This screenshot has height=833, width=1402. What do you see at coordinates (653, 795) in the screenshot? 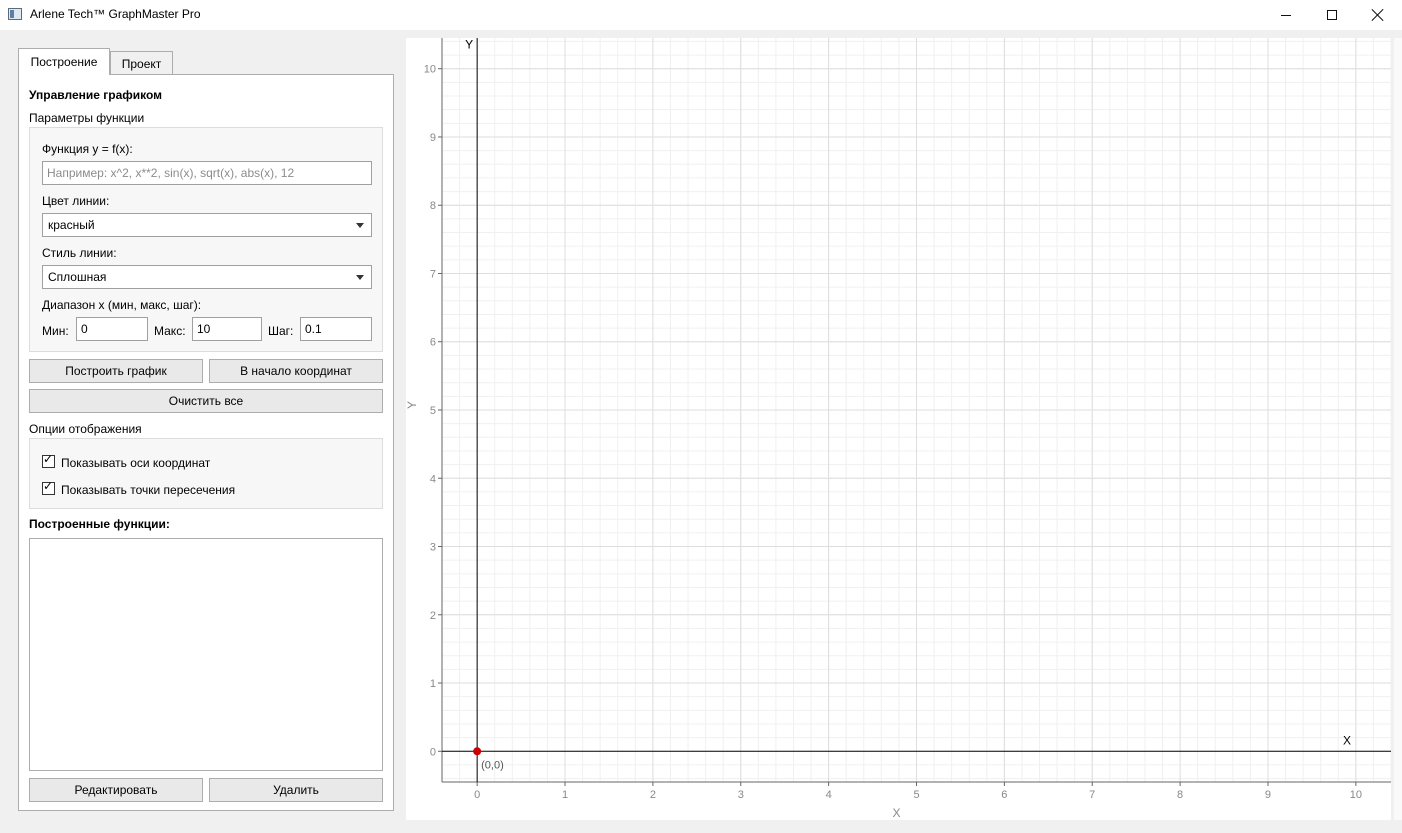
I see `x-tick-label: 2` at bounding box center [653, 795].